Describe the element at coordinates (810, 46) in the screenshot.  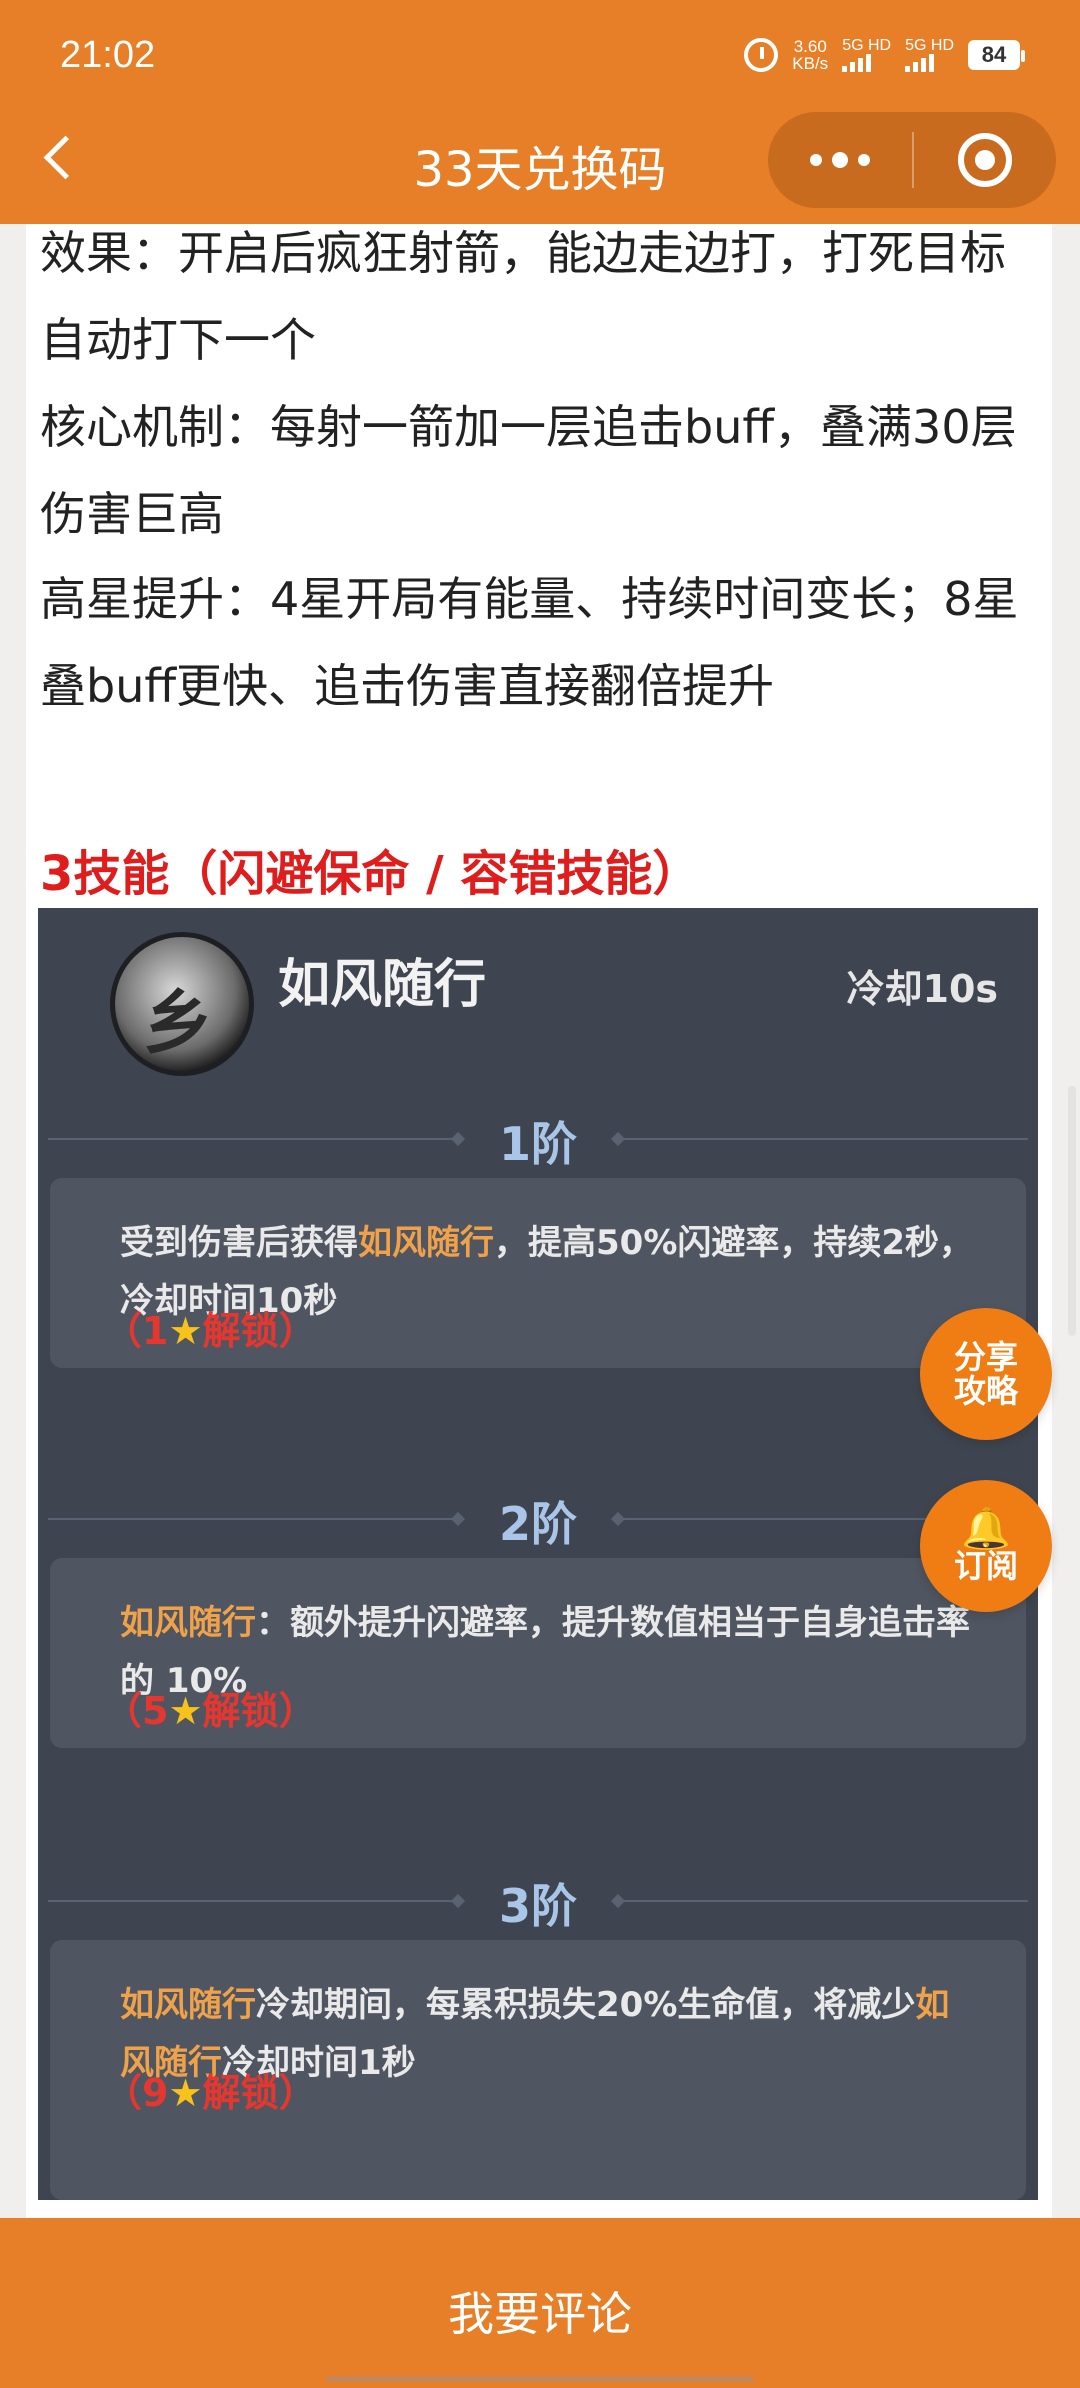
I see `speed-value: 3.60` at that location.